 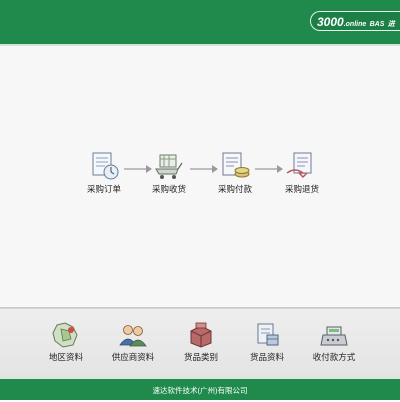 I want to click on toolbar-supplier-data: 供应商资料, so click(x=133, y=342).